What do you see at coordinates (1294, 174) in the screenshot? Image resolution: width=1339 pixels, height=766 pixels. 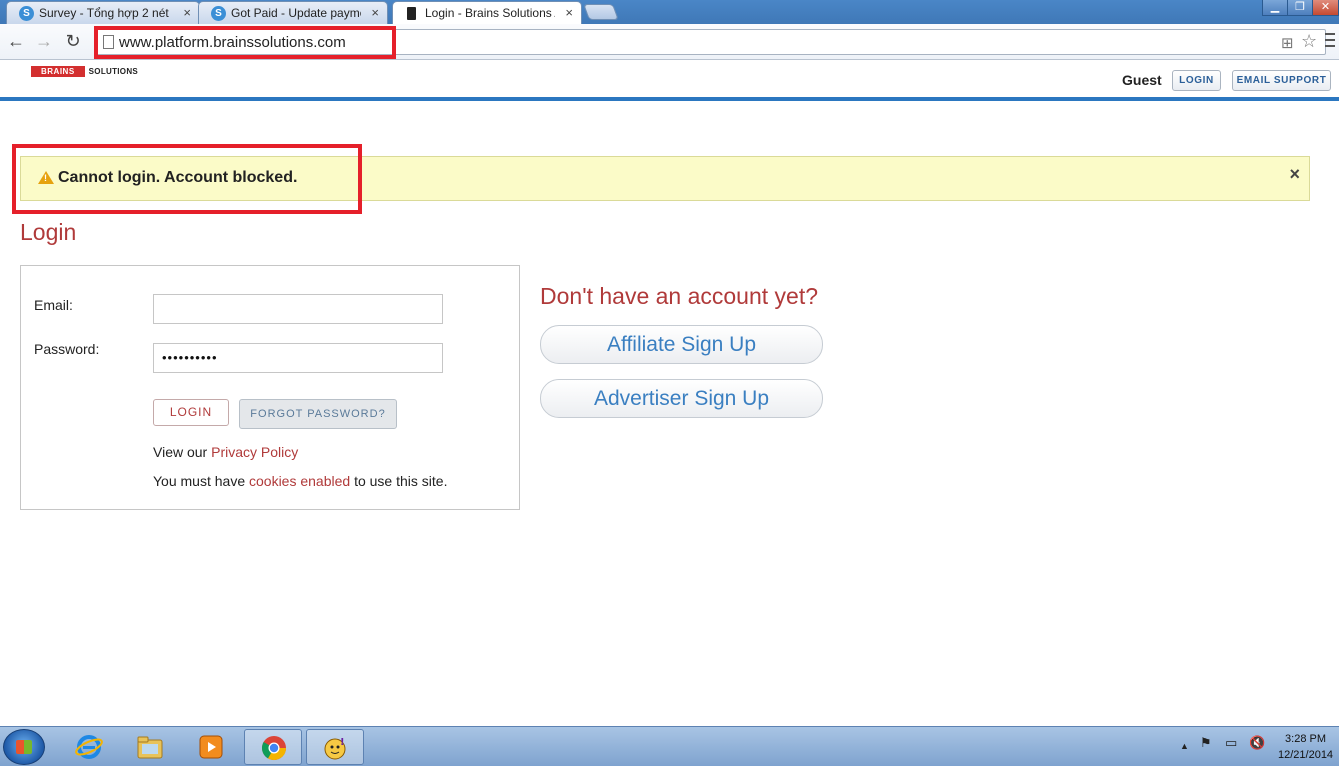 I see `alert-close-icon: ×` at bounding box center [1294, 174].